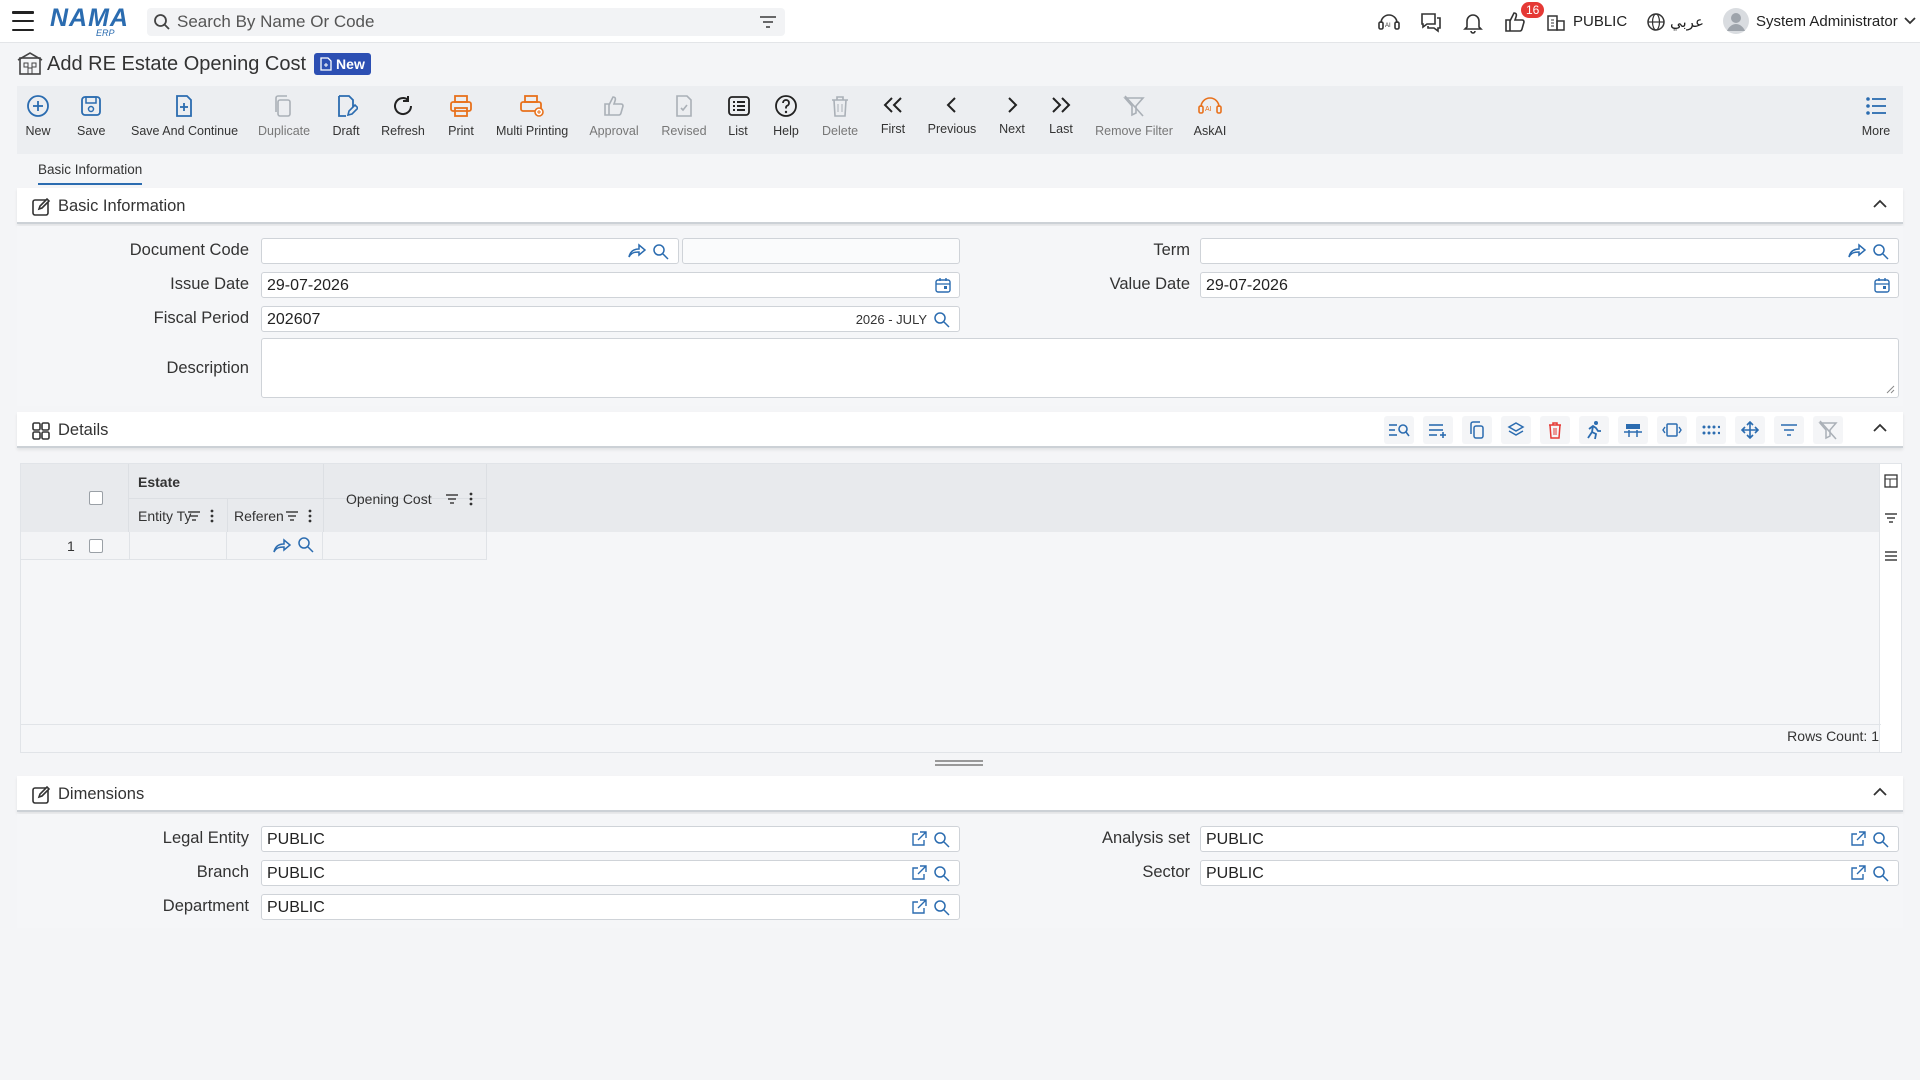 The image size is (1920, 1080). Describe the element at coordinates (1687, 22) in the screenshot. I see `language-toggle: عربي` at that location.